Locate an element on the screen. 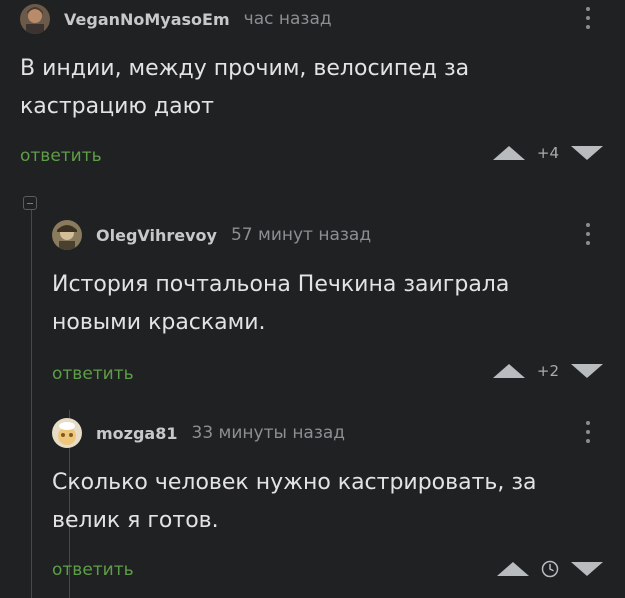 The width and height of the screenshot is (625, 598). username: VeganNoMyasoEm is located at coordinates (147, 19).